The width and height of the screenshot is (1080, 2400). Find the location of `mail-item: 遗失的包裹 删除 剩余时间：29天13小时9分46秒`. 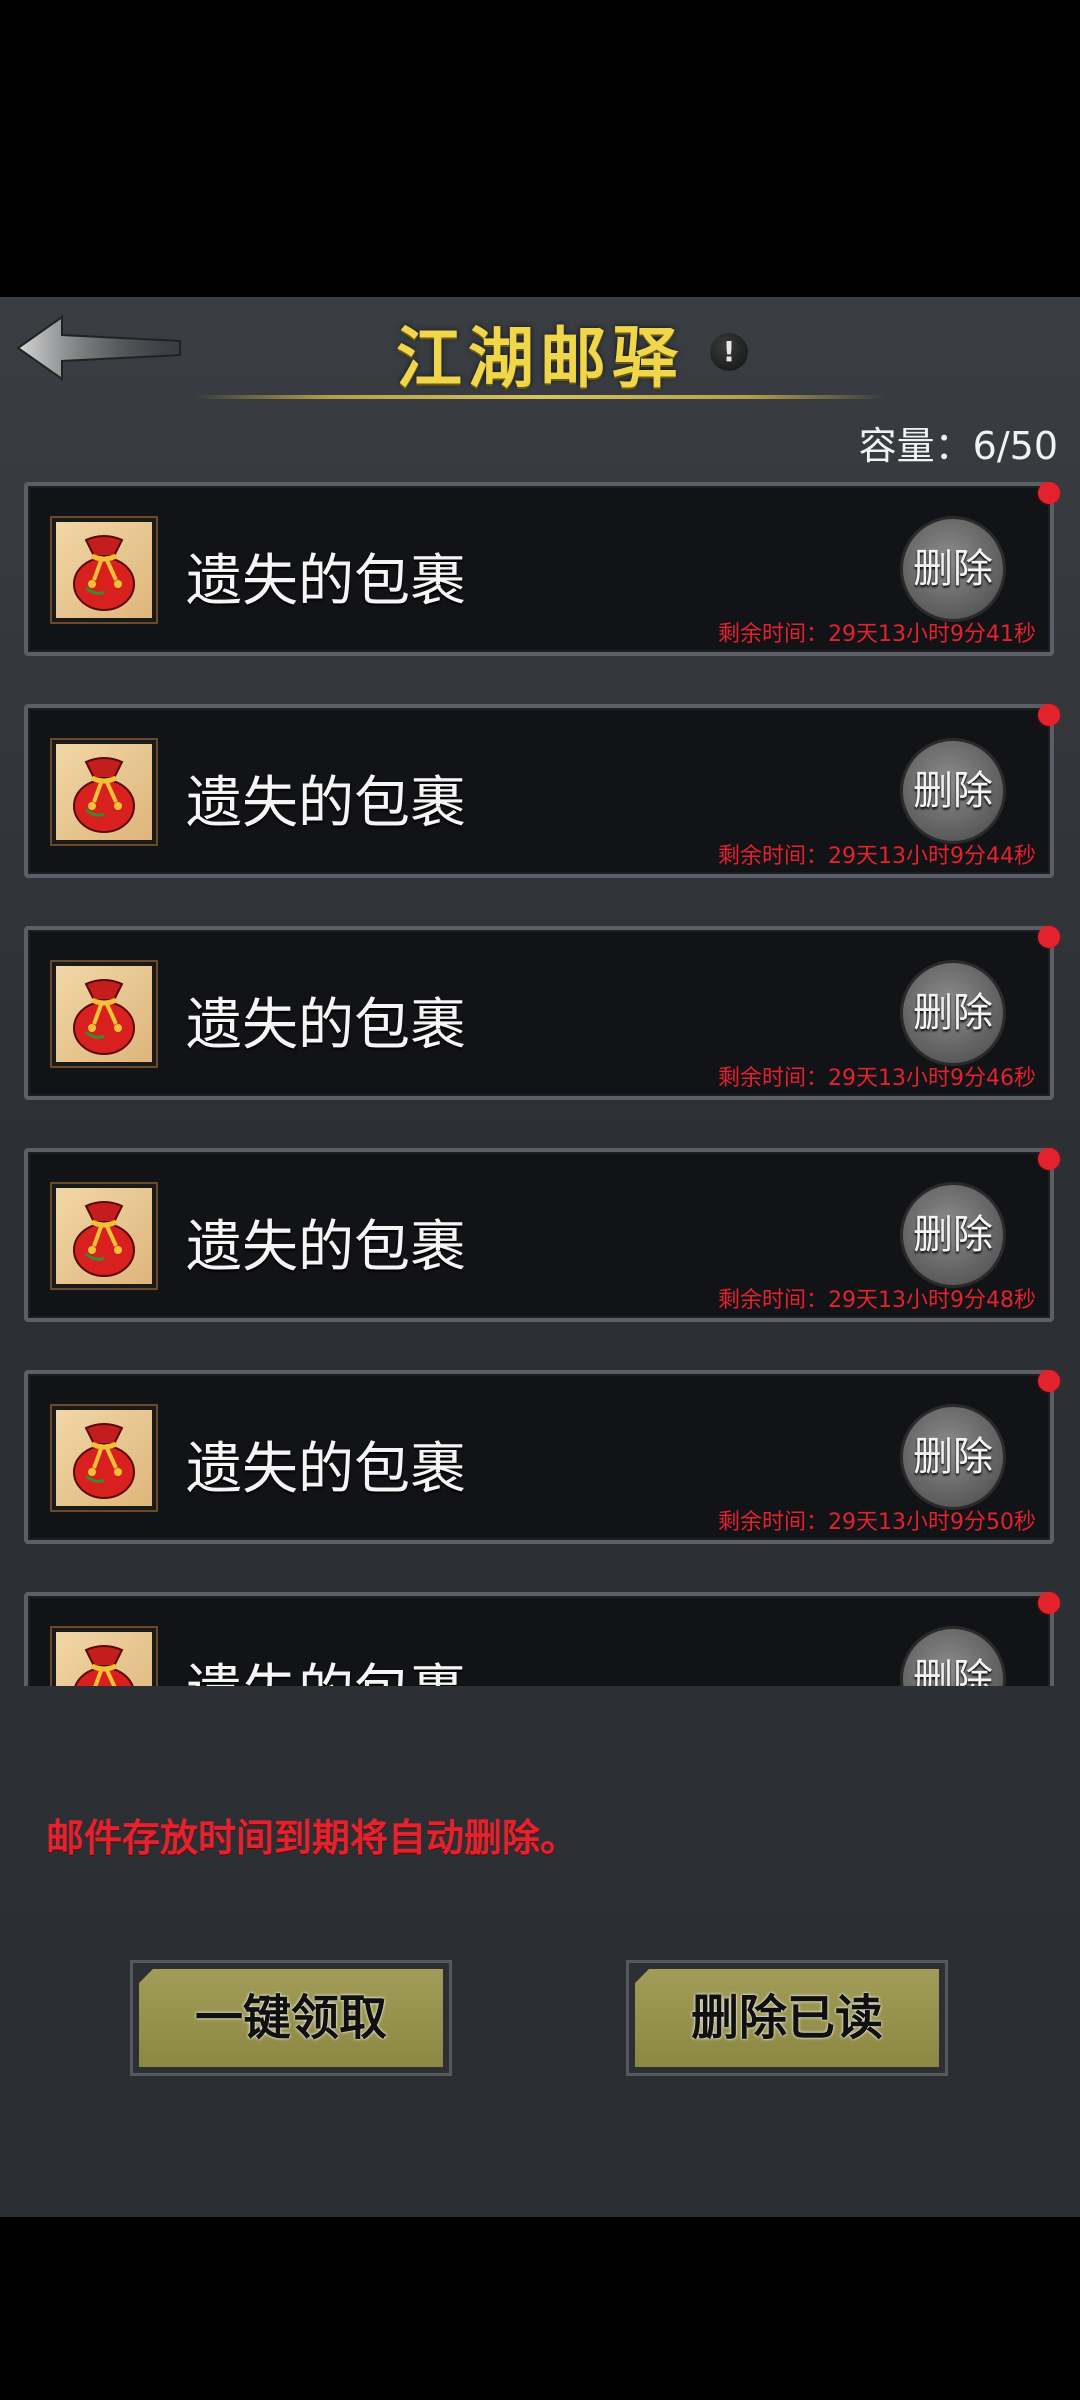

mail-item: 遗失的包裹 删除 剩余时间：29天13小时9分46秒 is located at coordinates (542, 1013).